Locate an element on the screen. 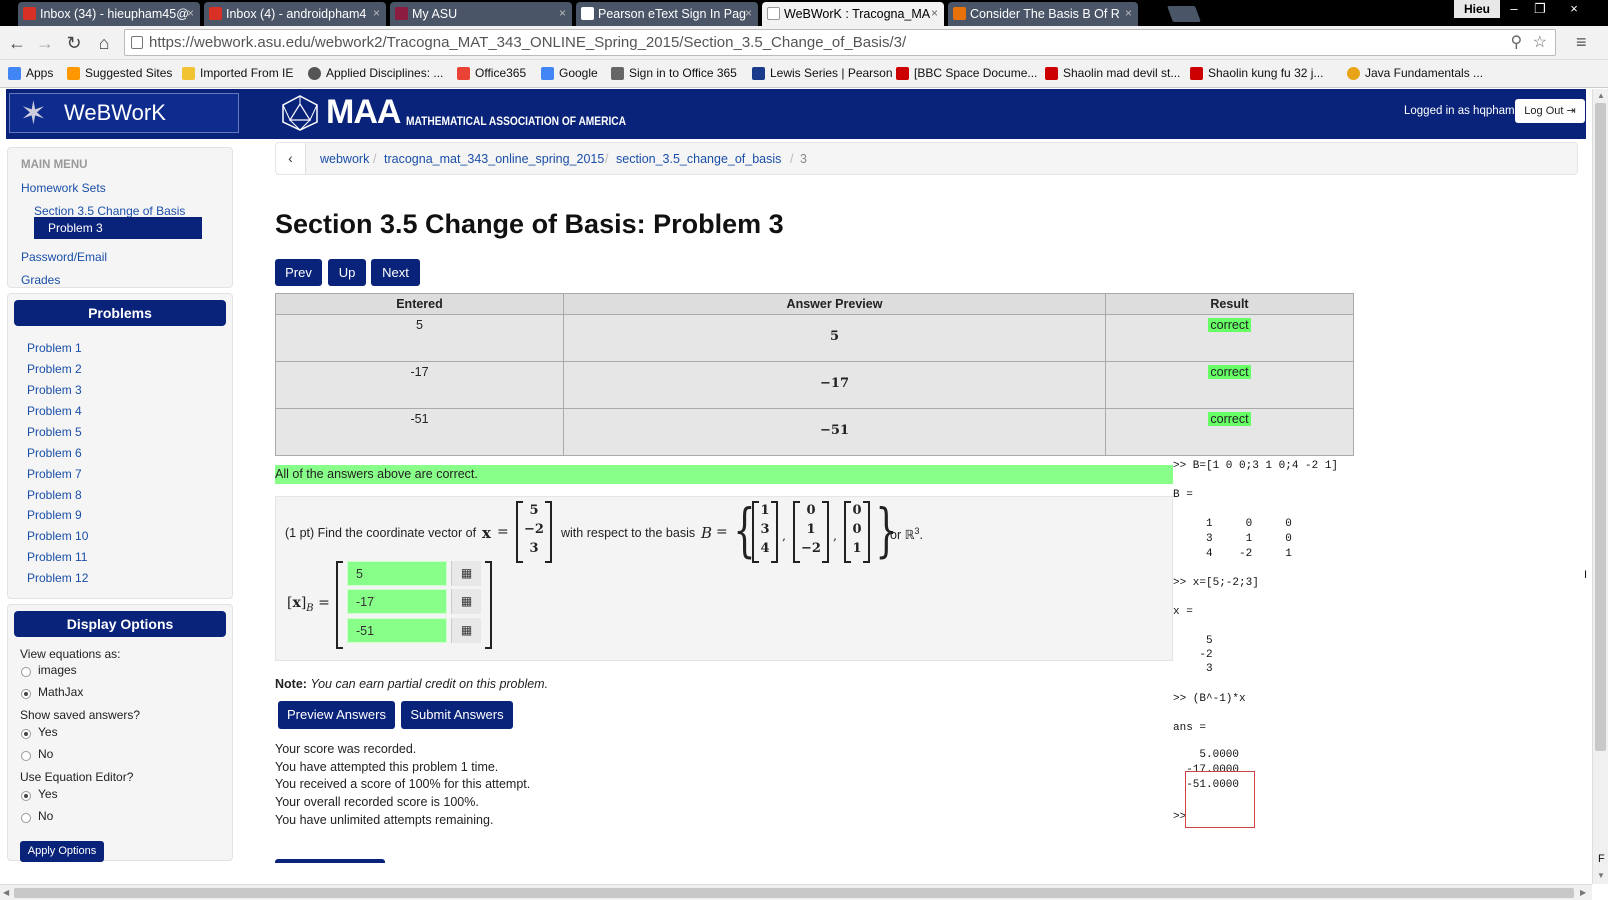 The width and height of the screenshot is (1608, 900). suggested-sites-icon is located at coordinates (73, 73).